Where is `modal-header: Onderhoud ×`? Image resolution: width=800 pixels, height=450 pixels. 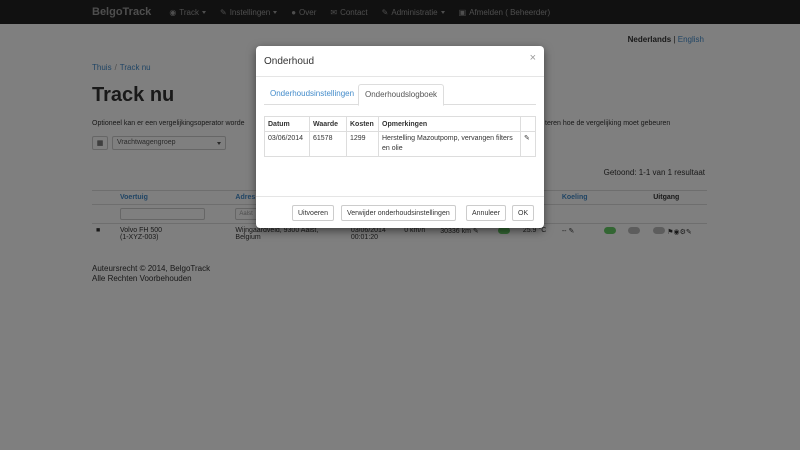
modal-header: Onderhoud × is located at coordinates (400, 61).